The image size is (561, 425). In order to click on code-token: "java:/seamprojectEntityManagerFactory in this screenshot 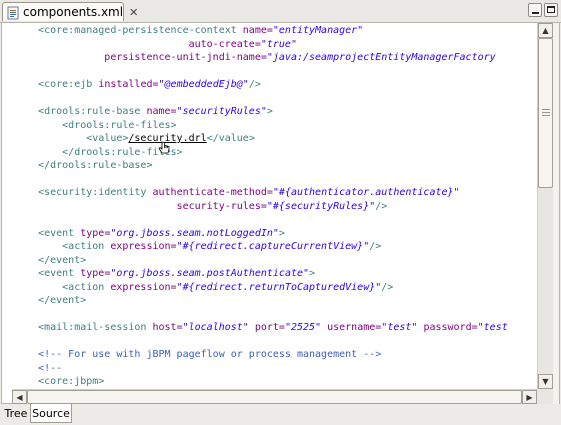, I will do `click(381, 57)`.